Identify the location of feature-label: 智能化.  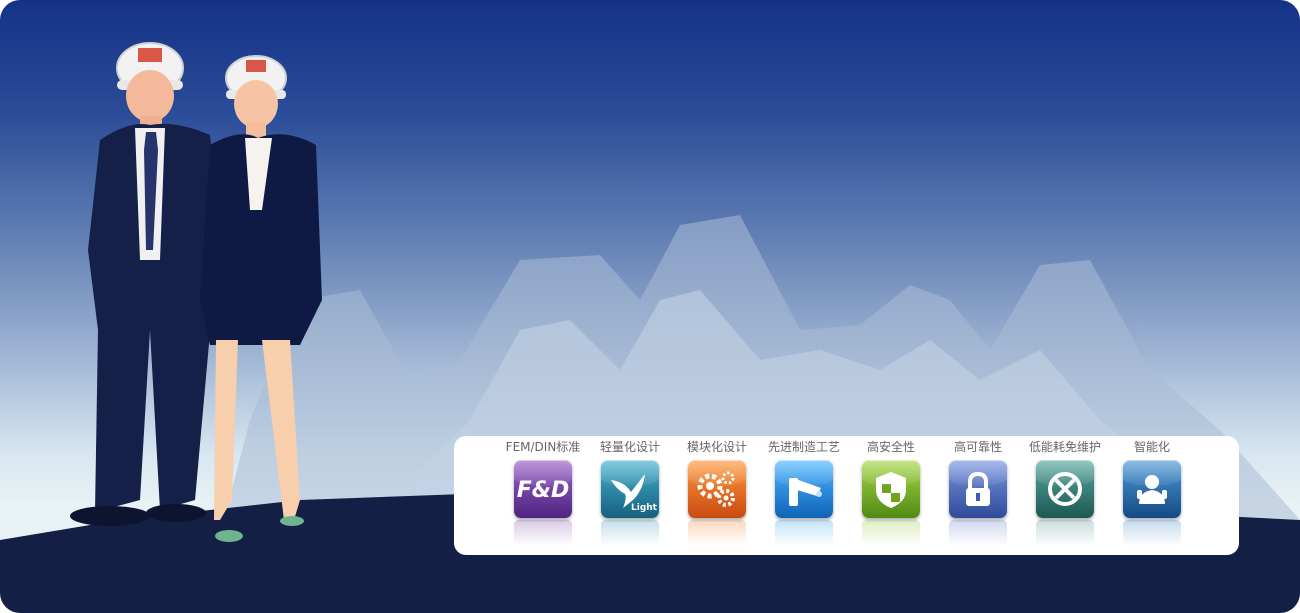
(1151, 447).